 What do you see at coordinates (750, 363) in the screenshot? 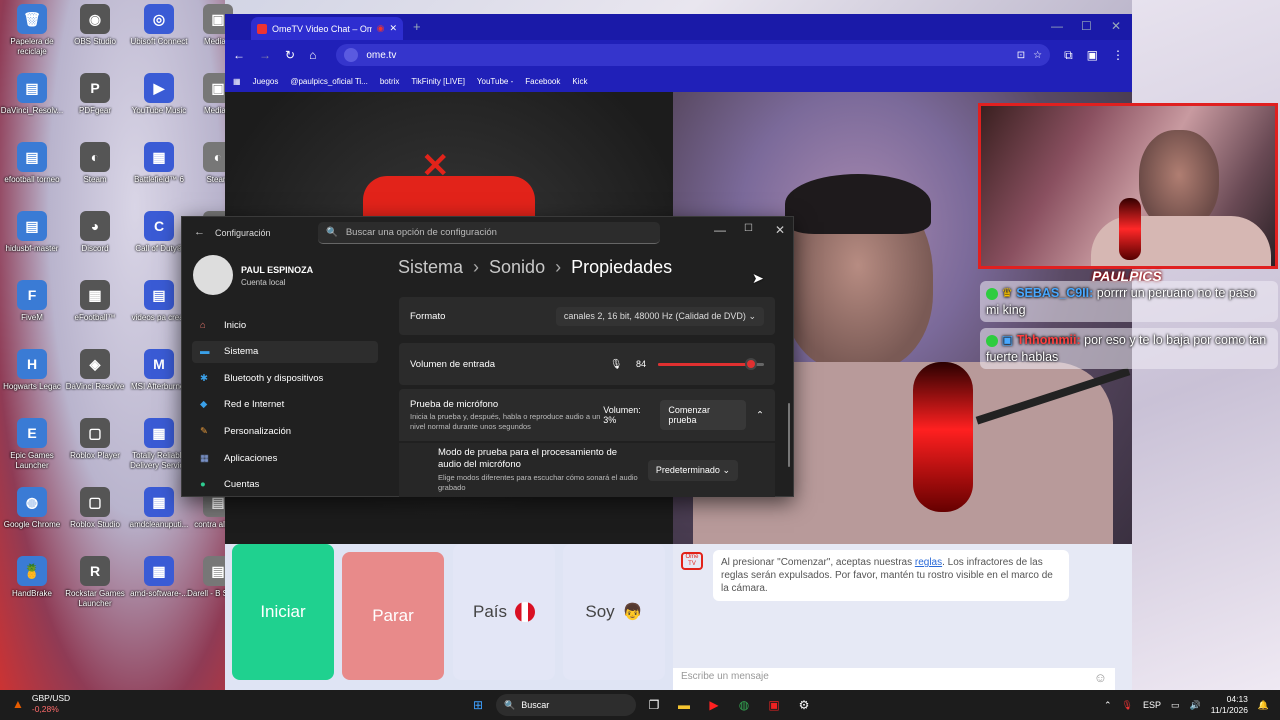
I see `slider-thumb` at bounding box center [750, 363].